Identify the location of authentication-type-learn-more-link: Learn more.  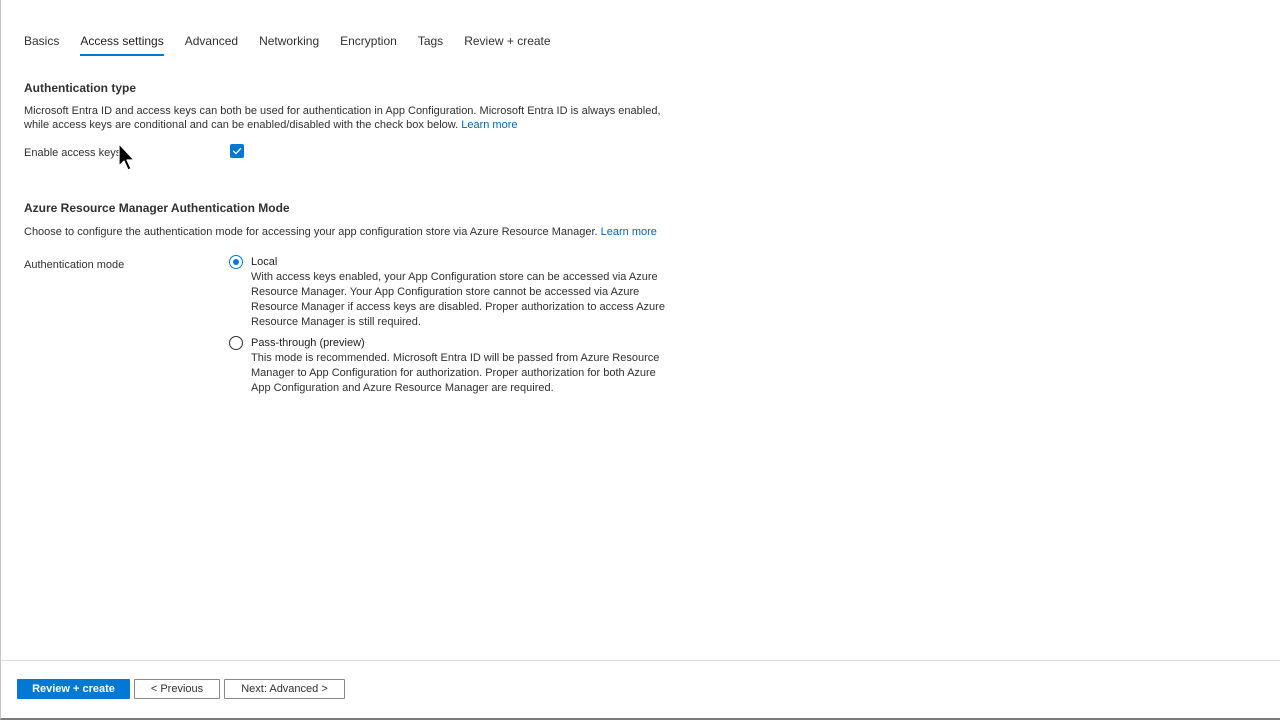
(489, 125).